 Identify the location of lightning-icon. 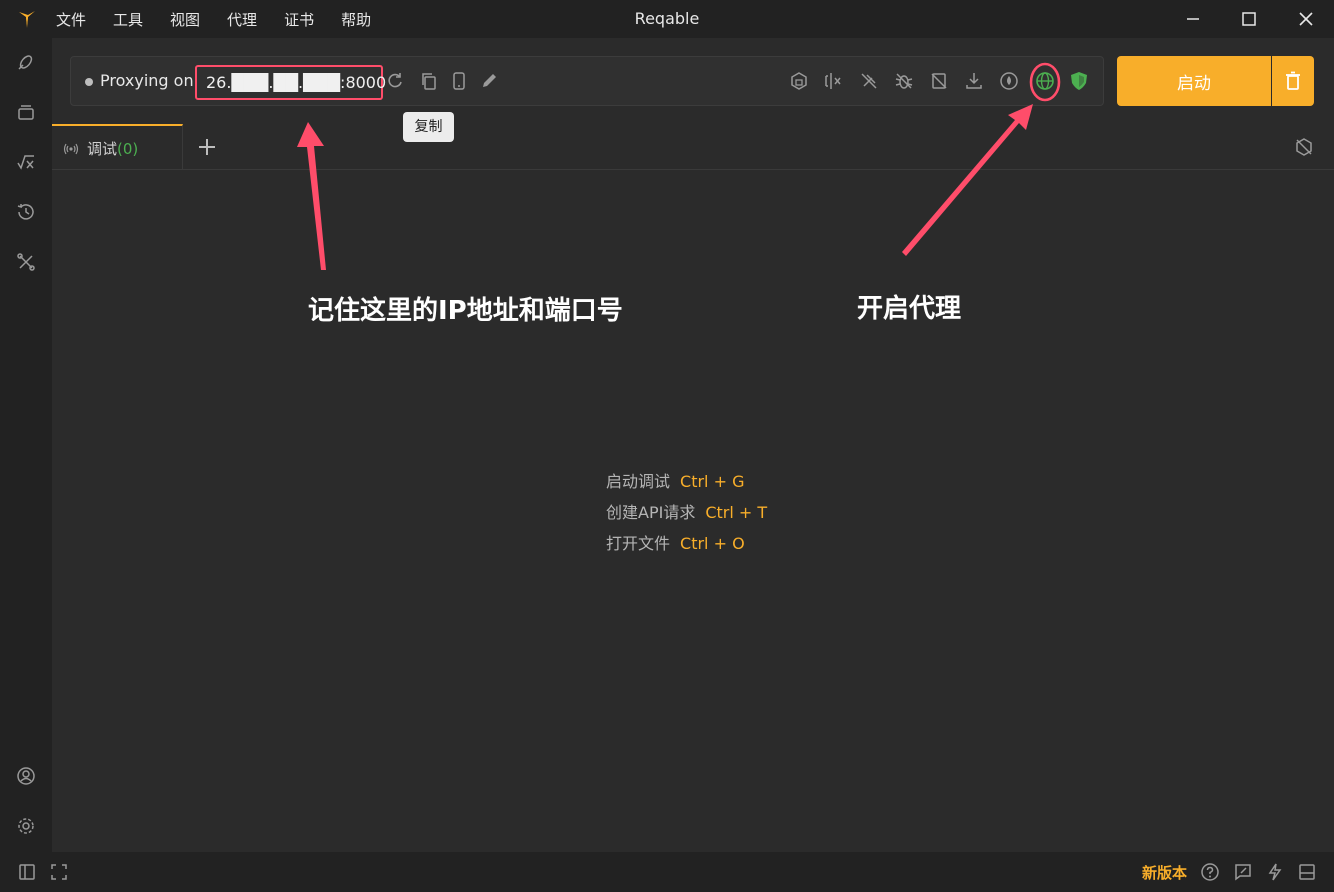
(1275, 872).